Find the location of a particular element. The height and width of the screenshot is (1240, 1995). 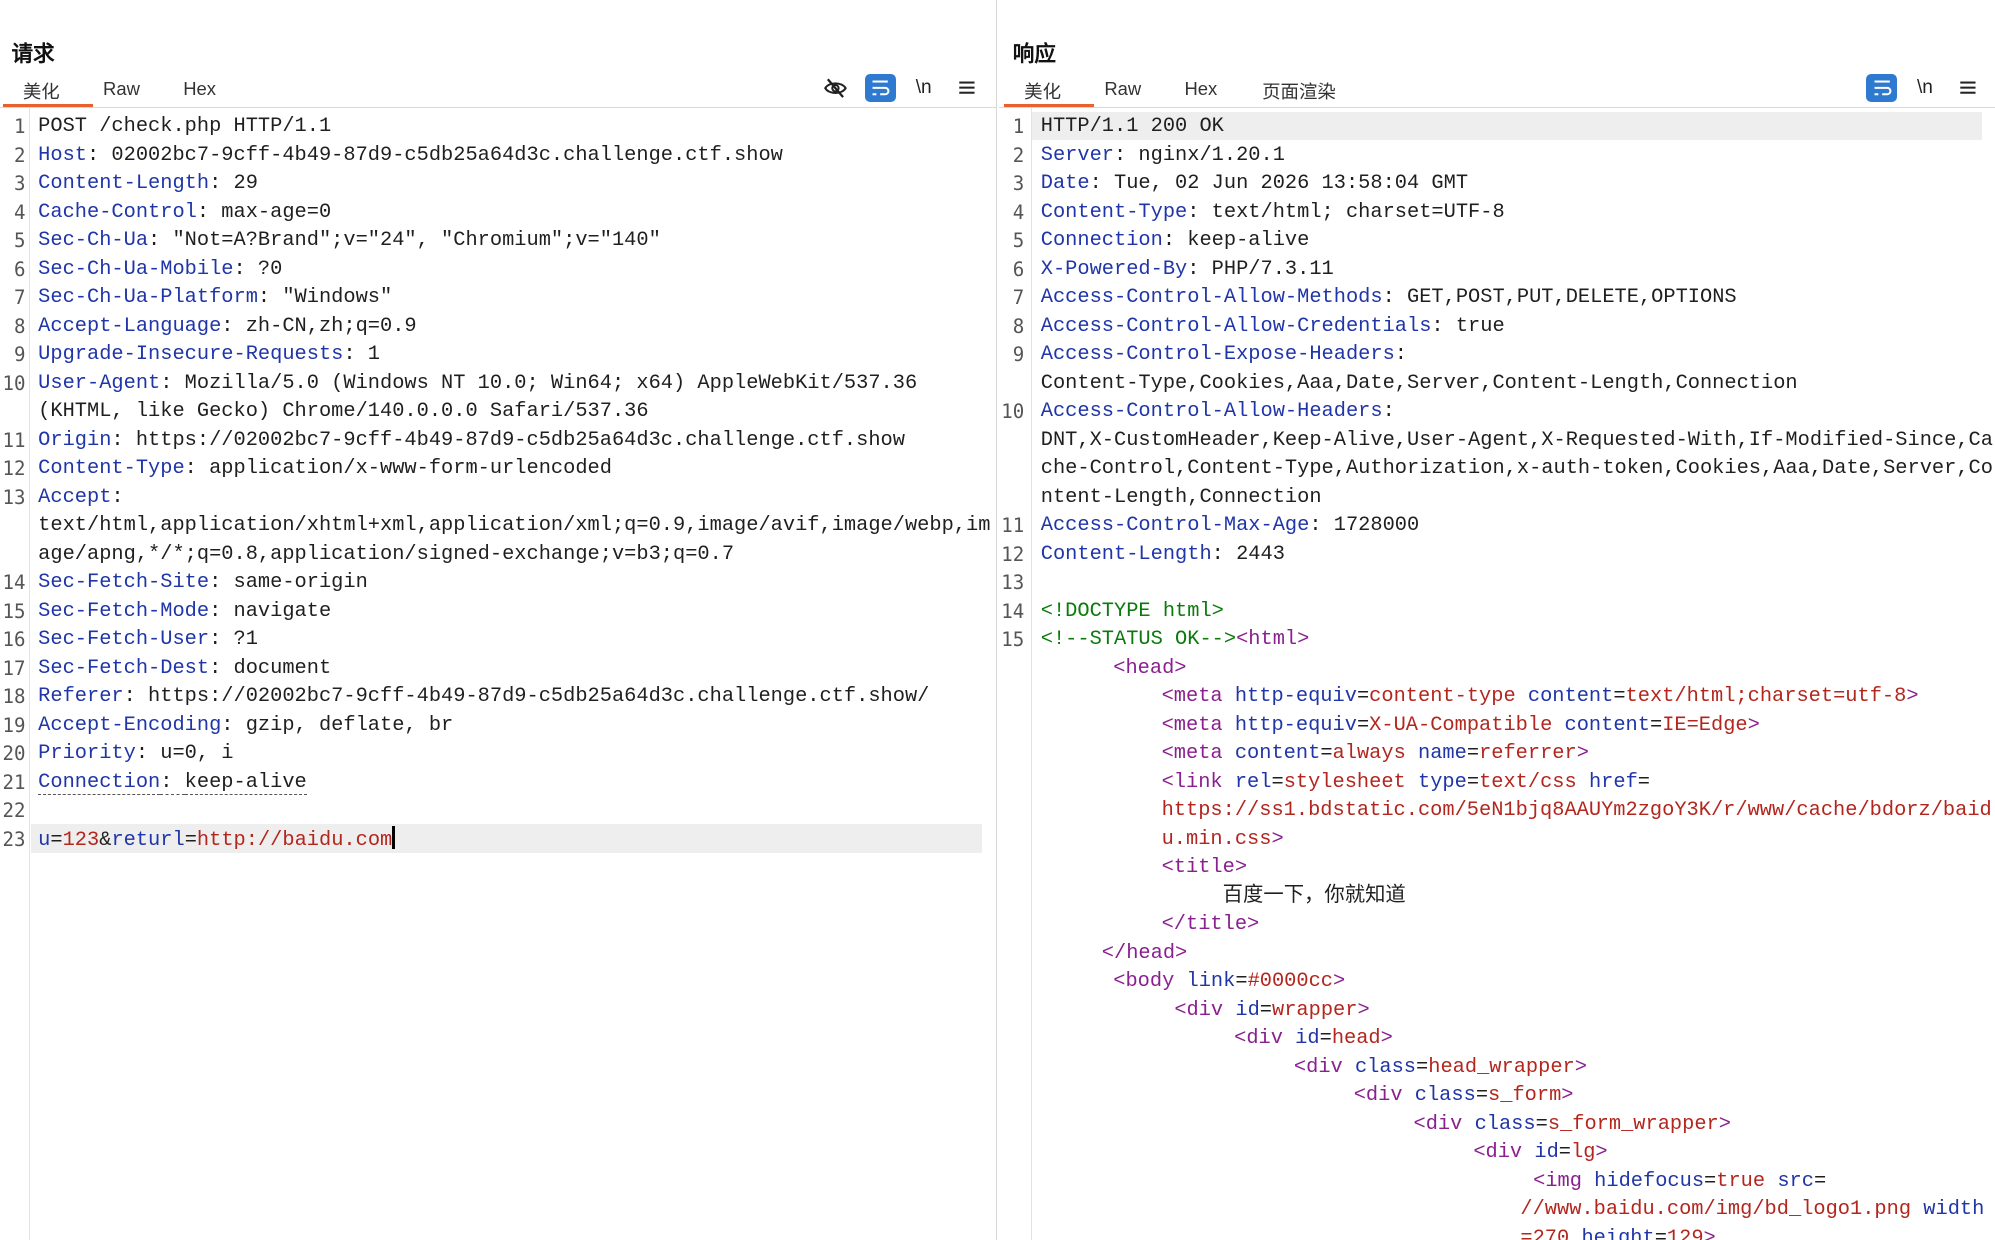

request-tab-hex: Hex is located at coordinates (200, 89).